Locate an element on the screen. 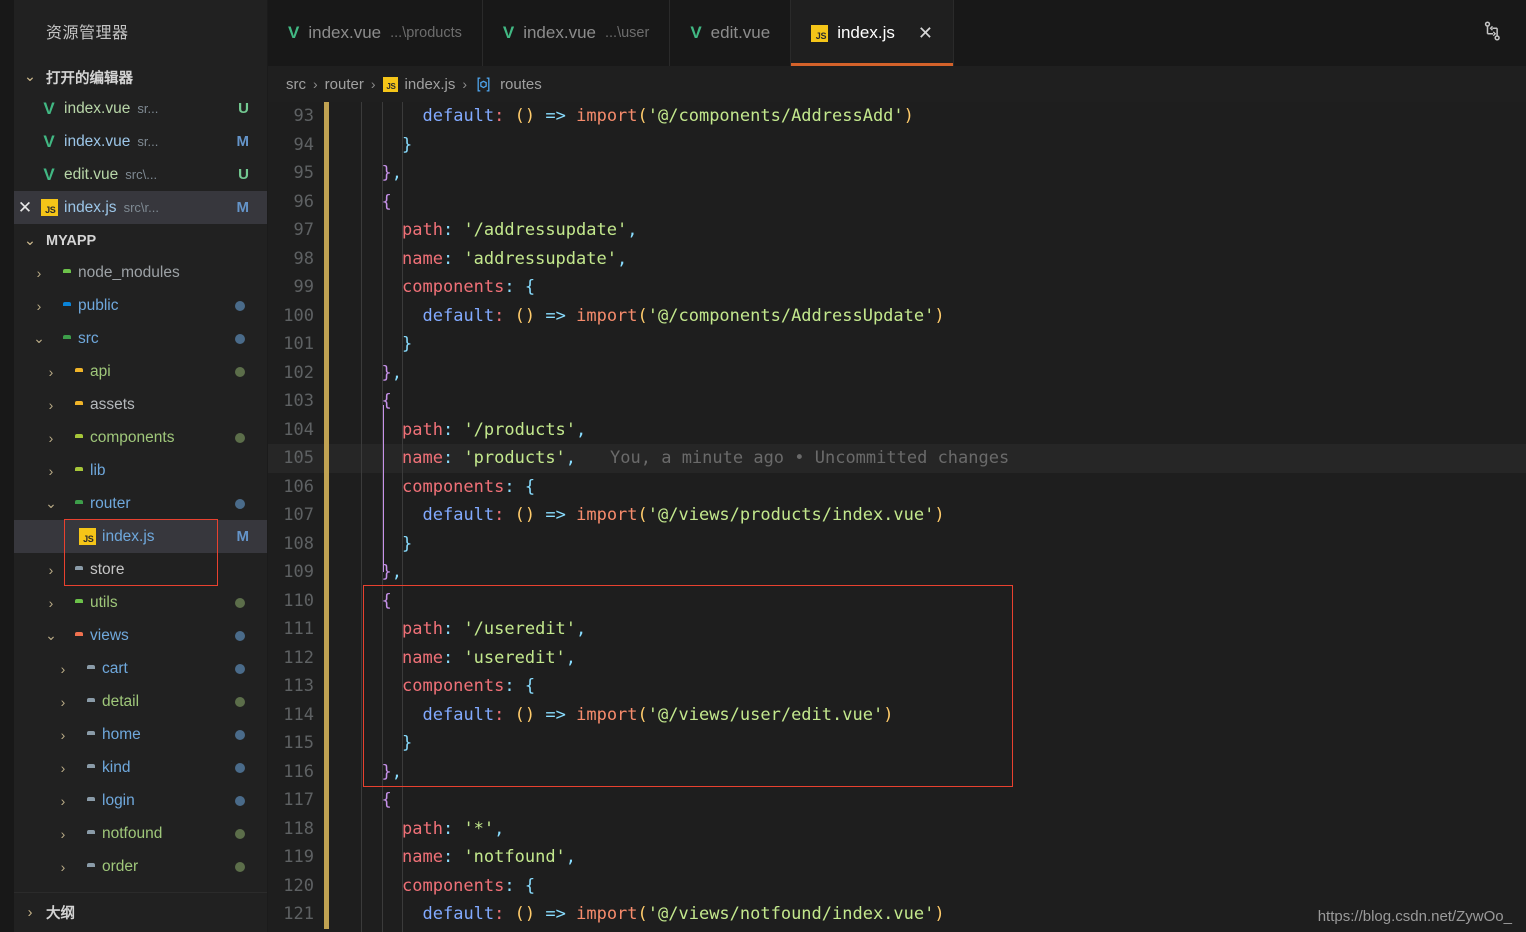 The width and height of the screenshot is (1526, 932). tree-item-order: › order is located at coordinates (140, 866).